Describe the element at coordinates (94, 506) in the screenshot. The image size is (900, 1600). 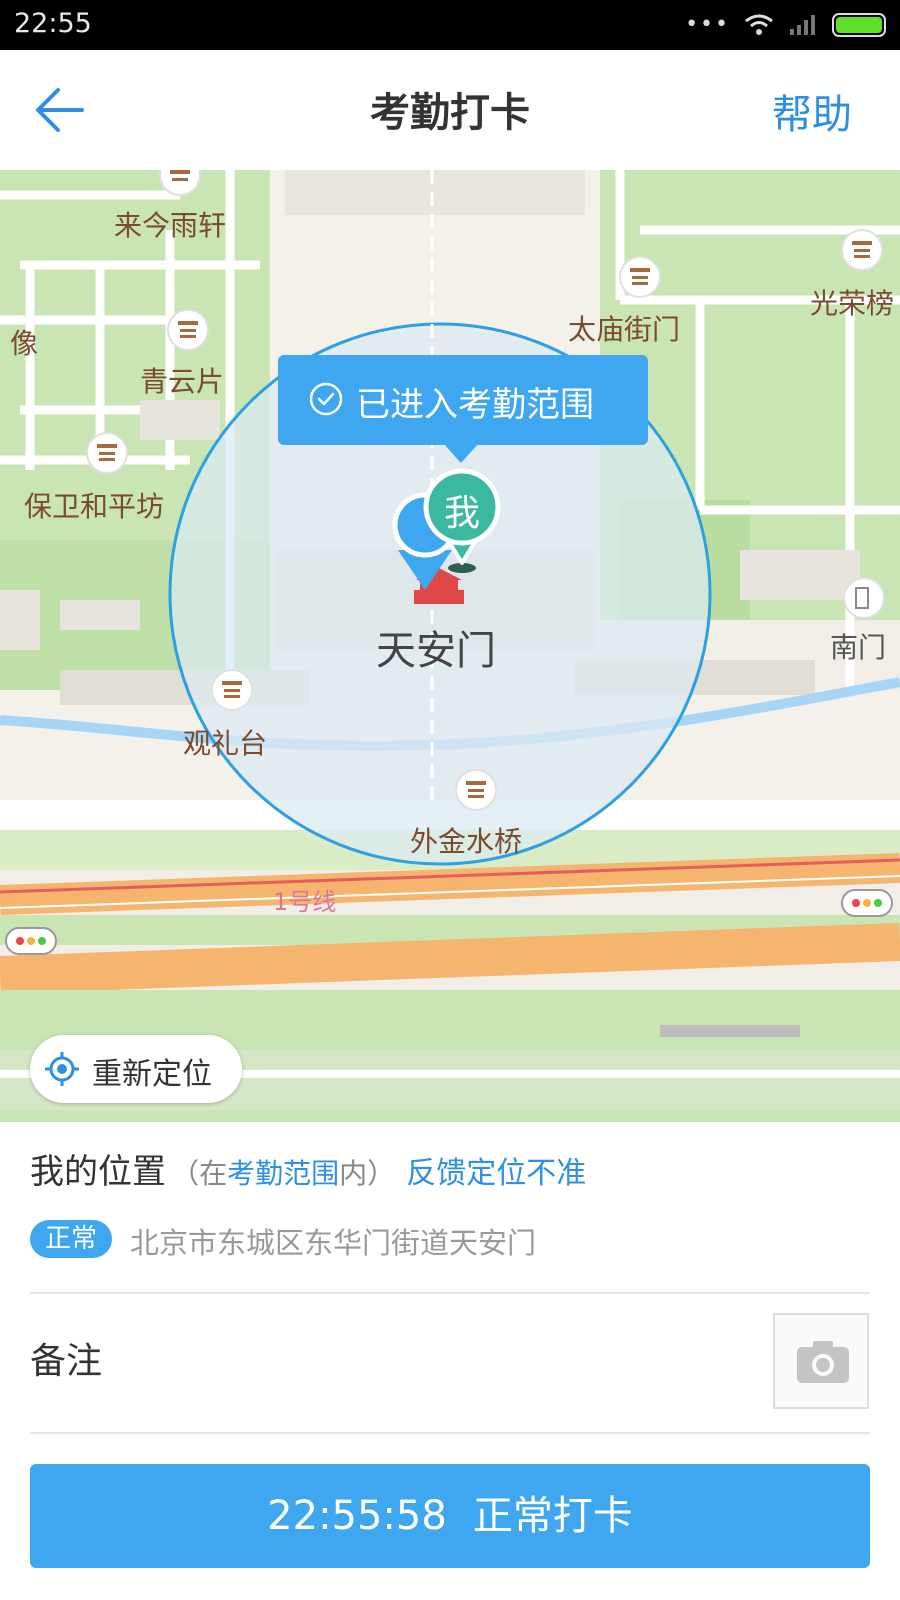
I see `map-place-baoweihepingfang: 保卫和平坊` at that location.